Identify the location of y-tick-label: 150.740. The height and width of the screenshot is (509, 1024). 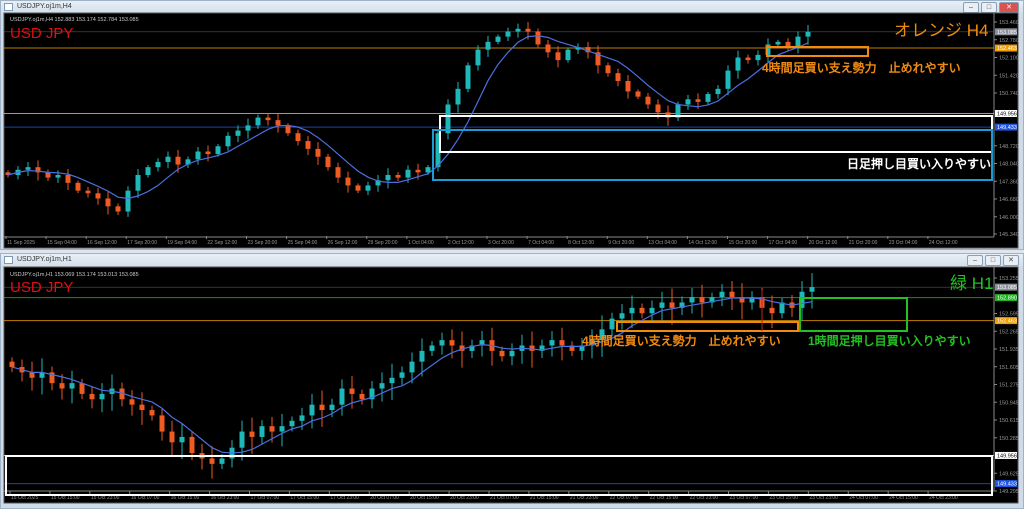
(1009, 94).